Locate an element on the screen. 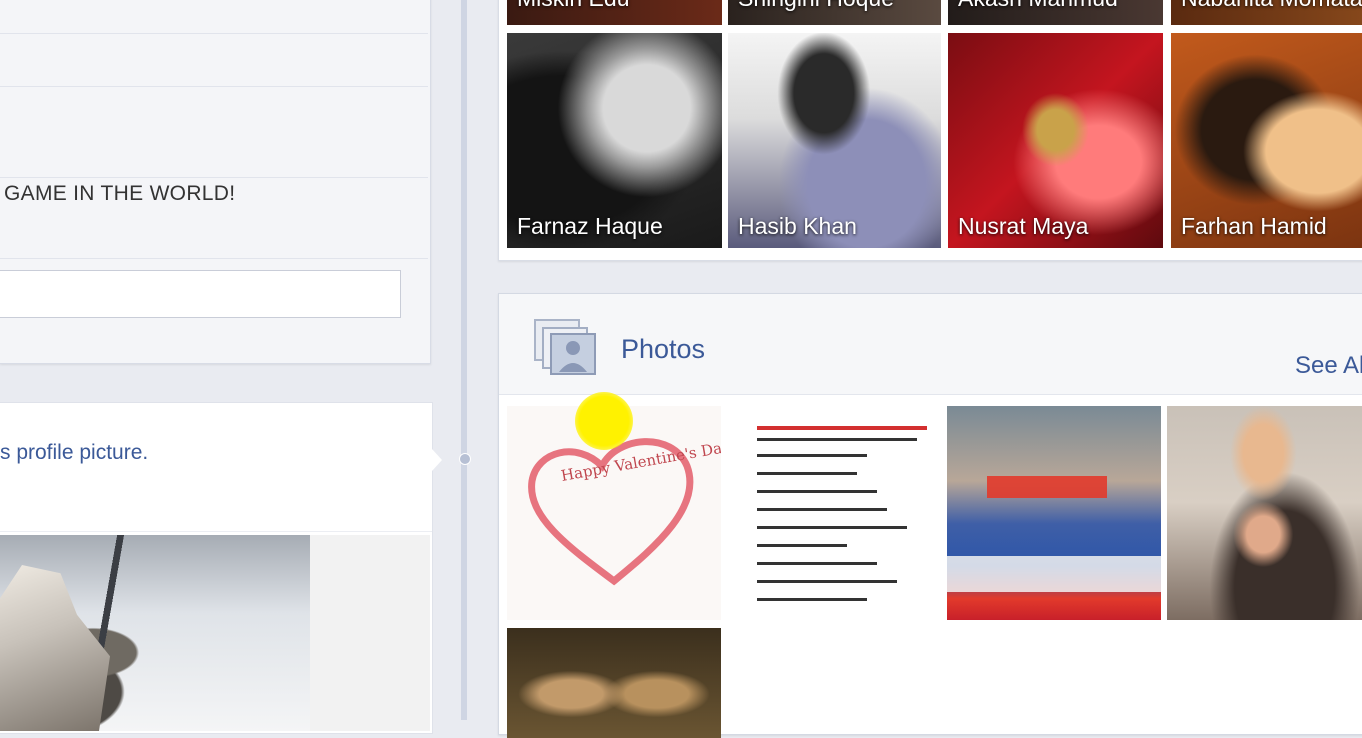 The width and height of the screenshot is (1362, 738). friend-tile: Shingini Hoque is located at coordinates (834, 12).